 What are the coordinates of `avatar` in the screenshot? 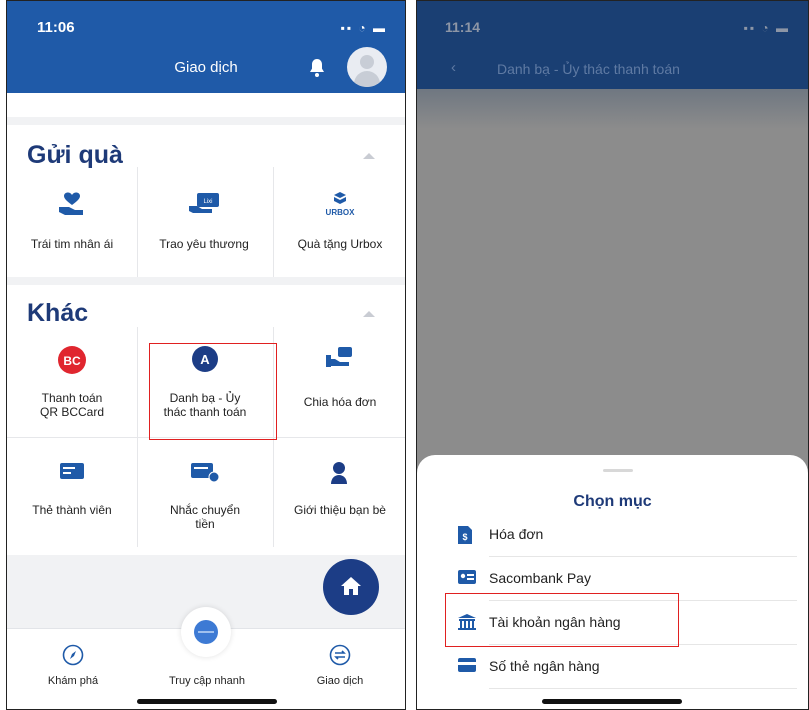 It's located at (367, 67).